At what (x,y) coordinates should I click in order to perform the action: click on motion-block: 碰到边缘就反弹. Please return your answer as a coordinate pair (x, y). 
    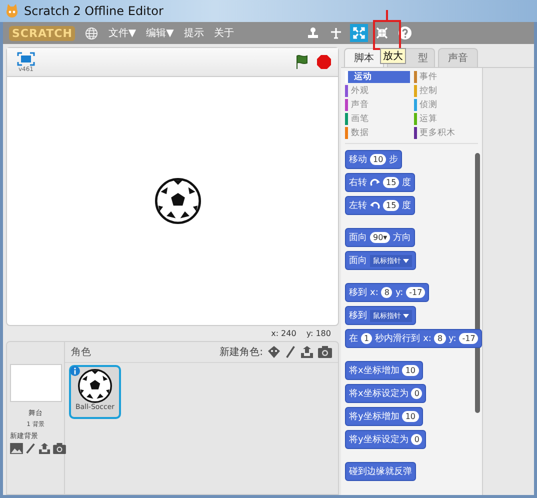
    Looking at the image, I should click on (380, 471).